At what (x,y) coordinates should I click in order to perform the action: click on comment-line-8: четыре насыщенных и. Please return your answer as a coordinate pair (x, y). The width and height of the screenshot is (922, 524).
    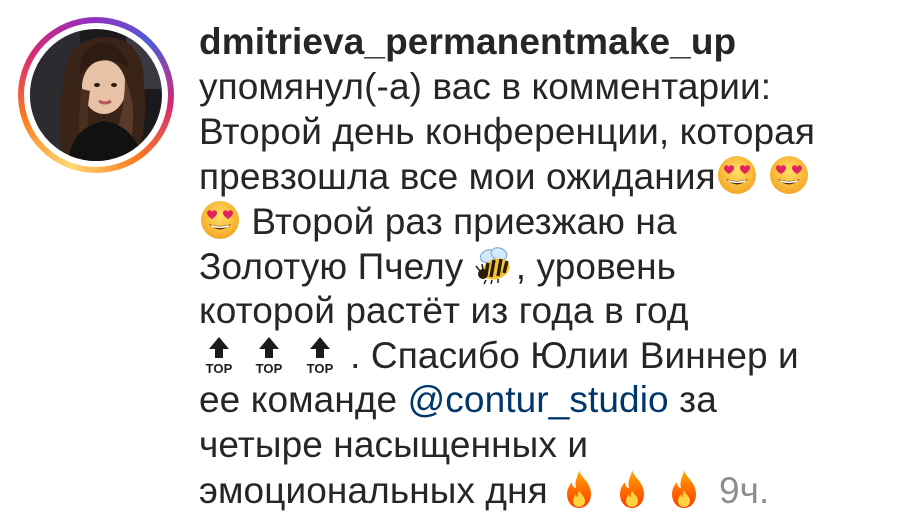
    Looking at the image, I should click on (549, 445).